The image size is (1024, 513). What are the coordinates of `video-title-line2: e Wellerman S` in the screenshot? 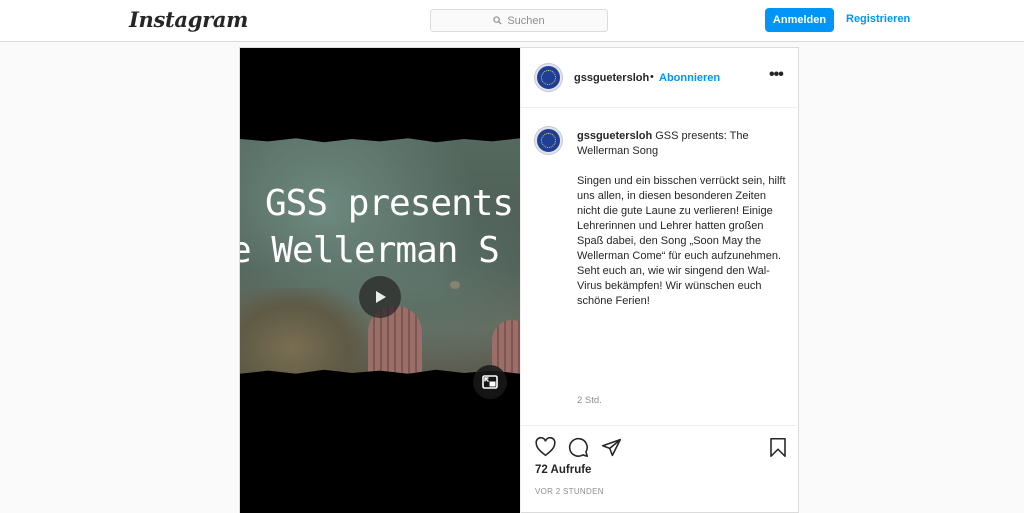 It's located at (370, 250).